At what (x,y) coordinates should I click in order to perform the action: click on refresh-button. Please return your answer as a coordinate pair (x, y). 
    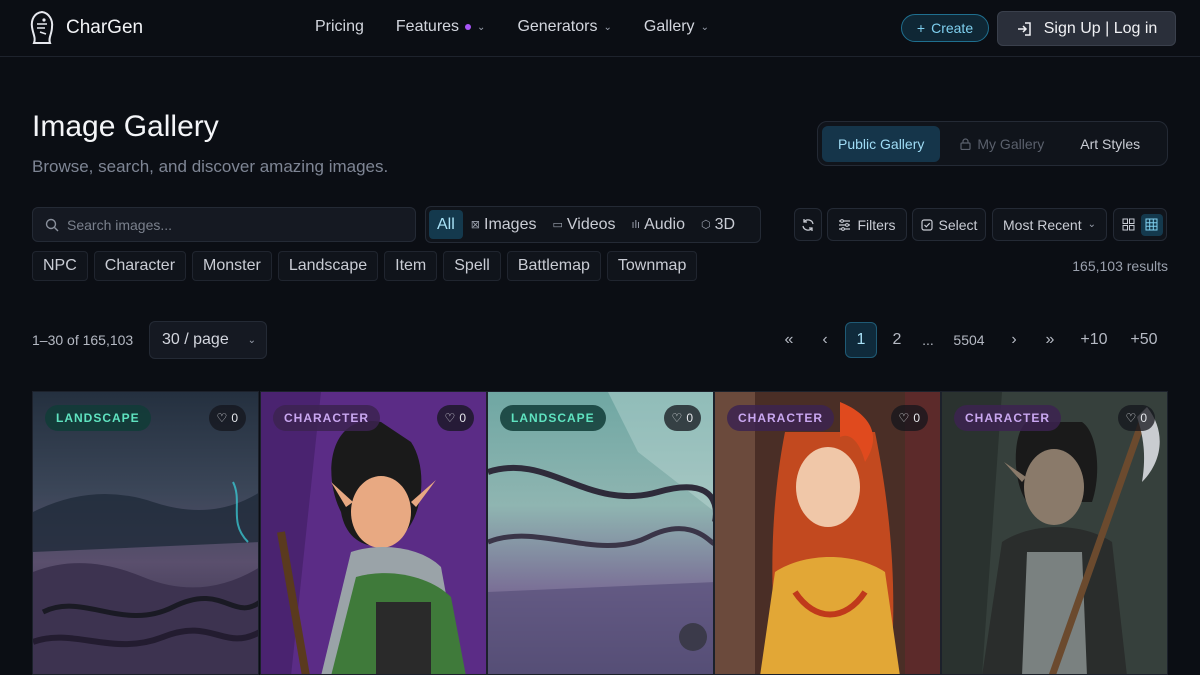
    Looking at the image, I should click on (808, 224).